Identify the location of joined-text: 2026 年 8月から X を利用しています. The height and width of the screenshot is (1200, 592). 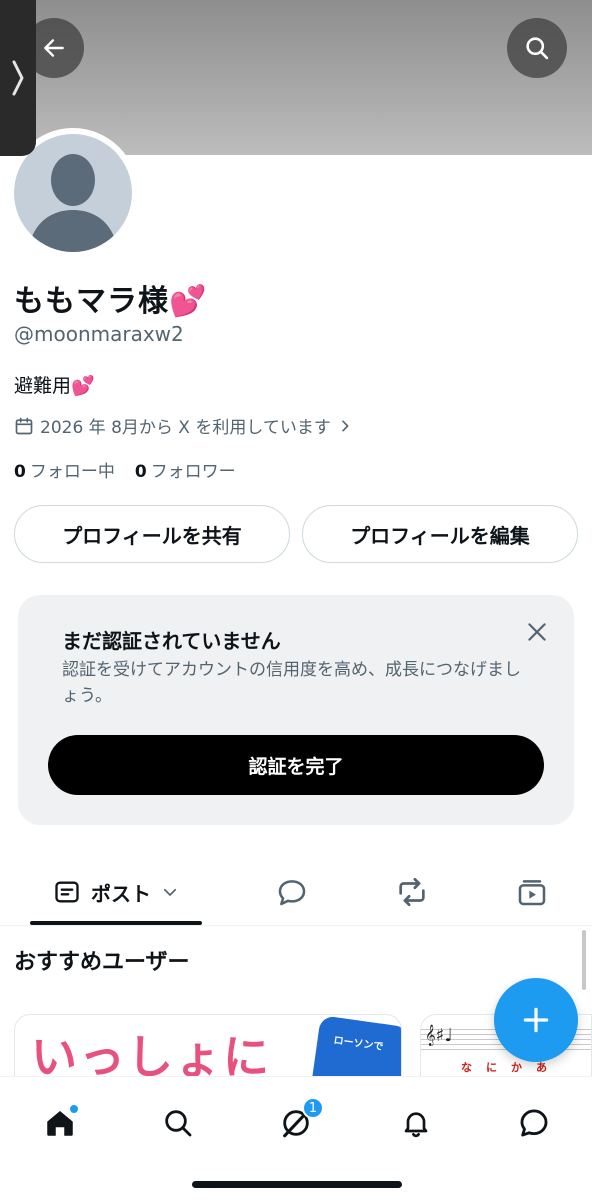
(185, 428).